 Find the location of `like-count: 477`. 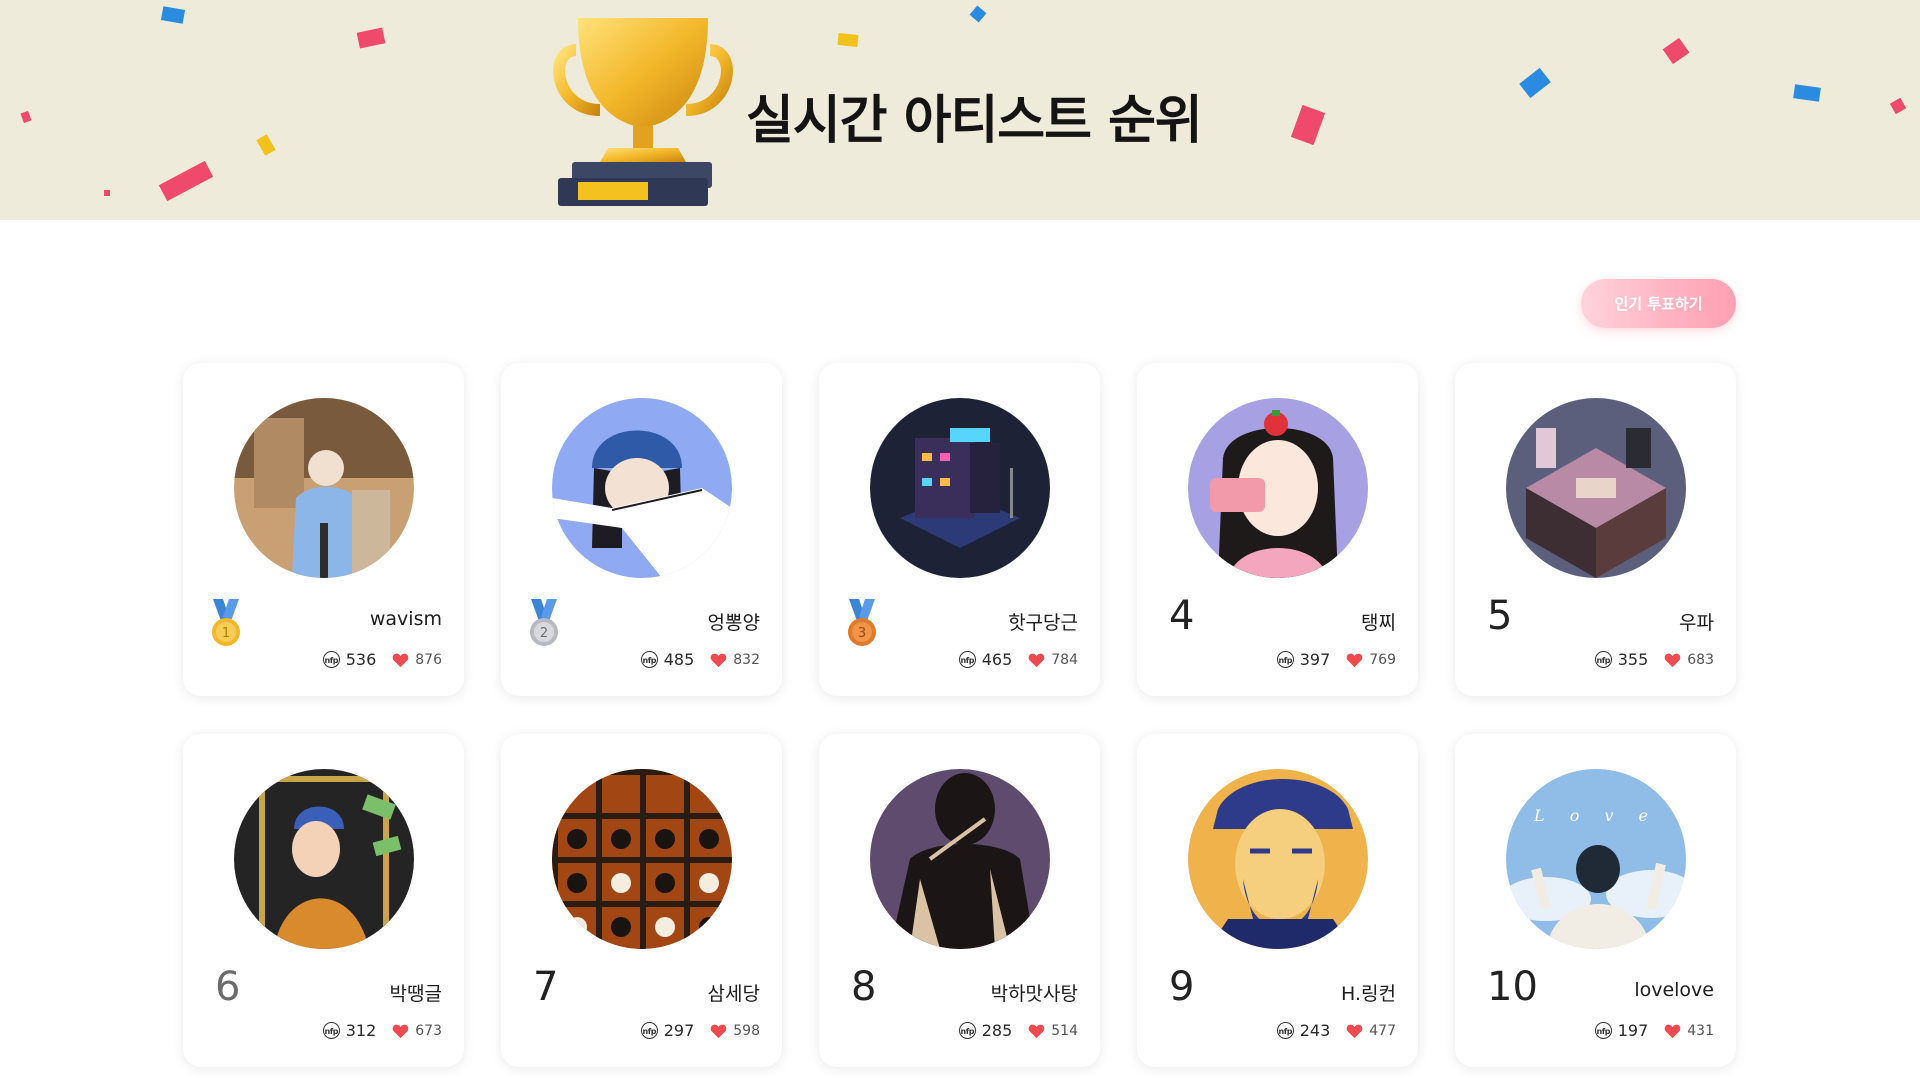

like-count: 477 is located at coordinates (1382, 1030).